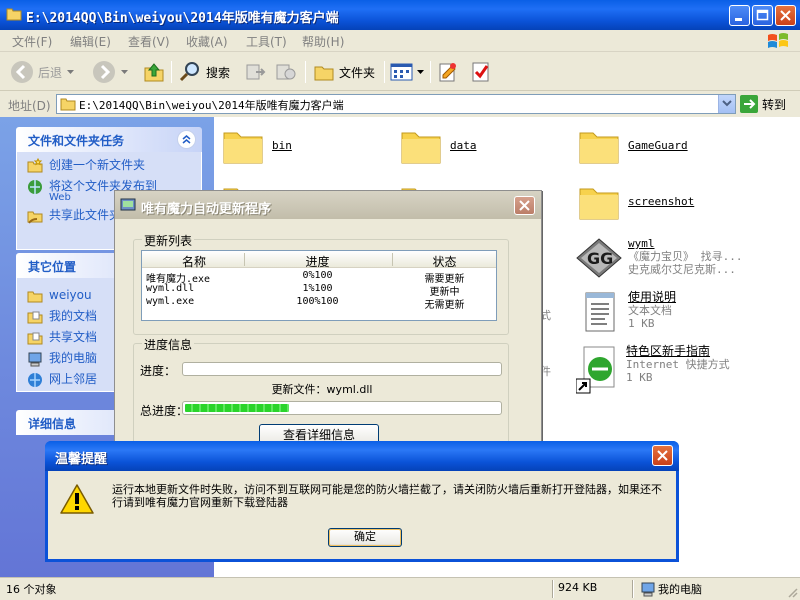  I want to click on file-item-screenshot: screenshot, so click(636, 202).